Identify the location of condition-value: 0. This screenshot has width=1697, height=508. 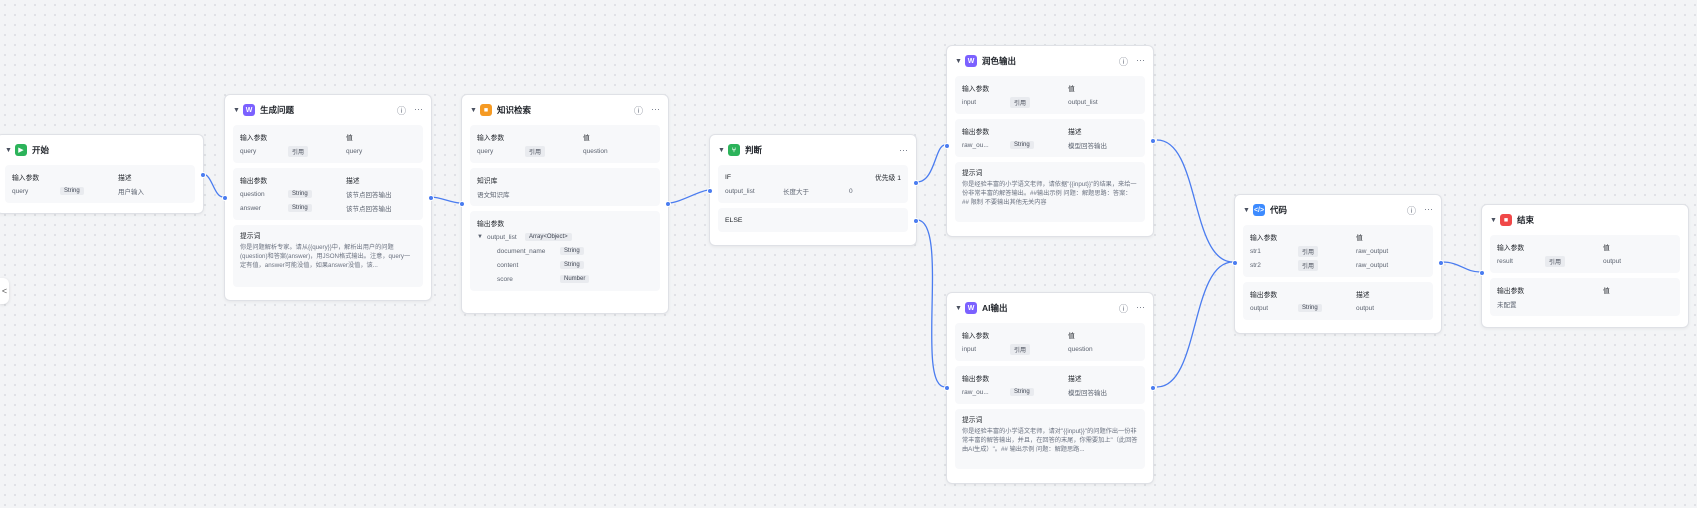
(851, 191).